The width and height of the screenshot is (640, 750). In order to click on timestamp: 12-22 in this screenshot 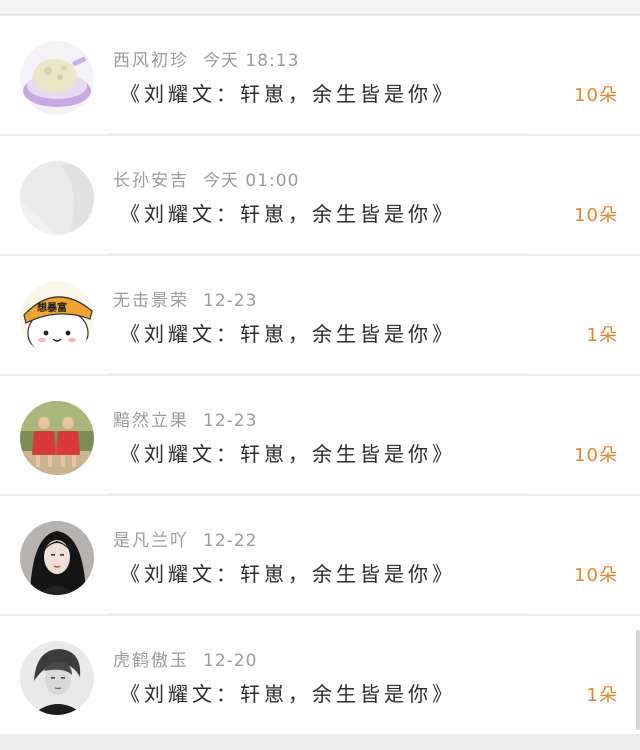, I will do `click(230, 541)`.